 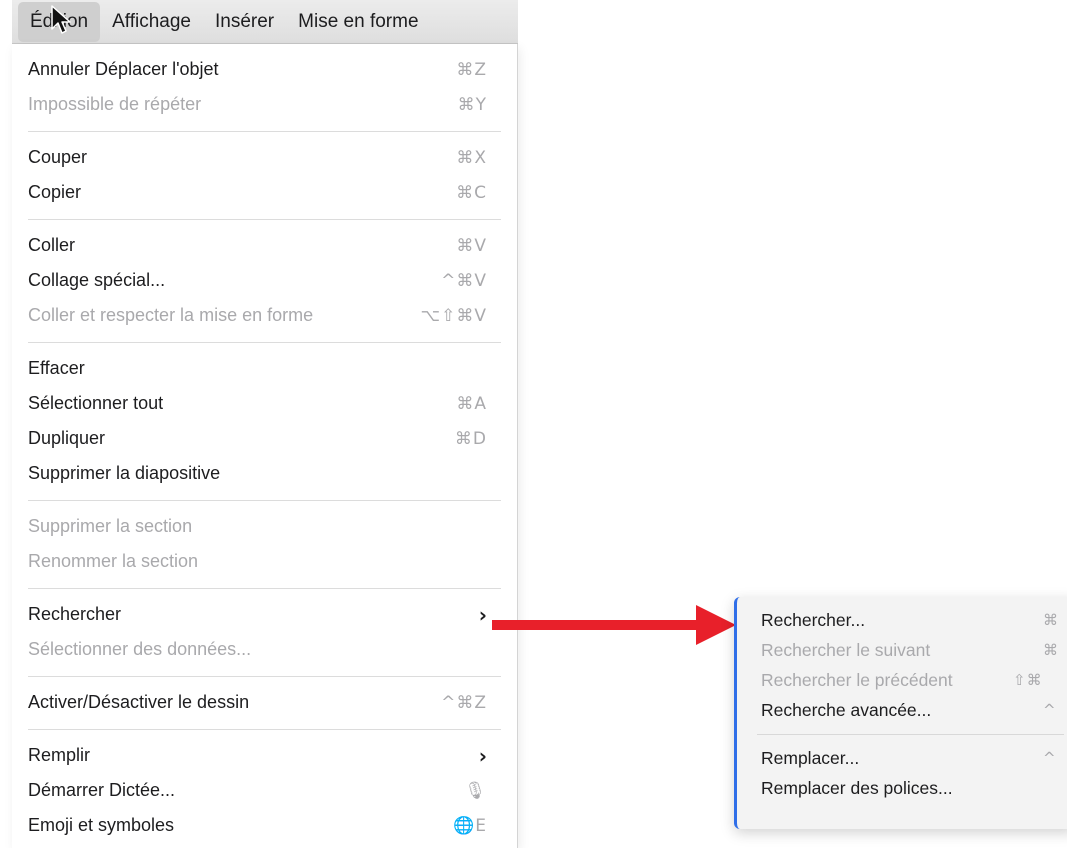 What do you see at coordinates (264, 438) in the screenshot?
I see `menu-item-duplicate: Dupliquer ⌘D` at bounding box center [264, 438].